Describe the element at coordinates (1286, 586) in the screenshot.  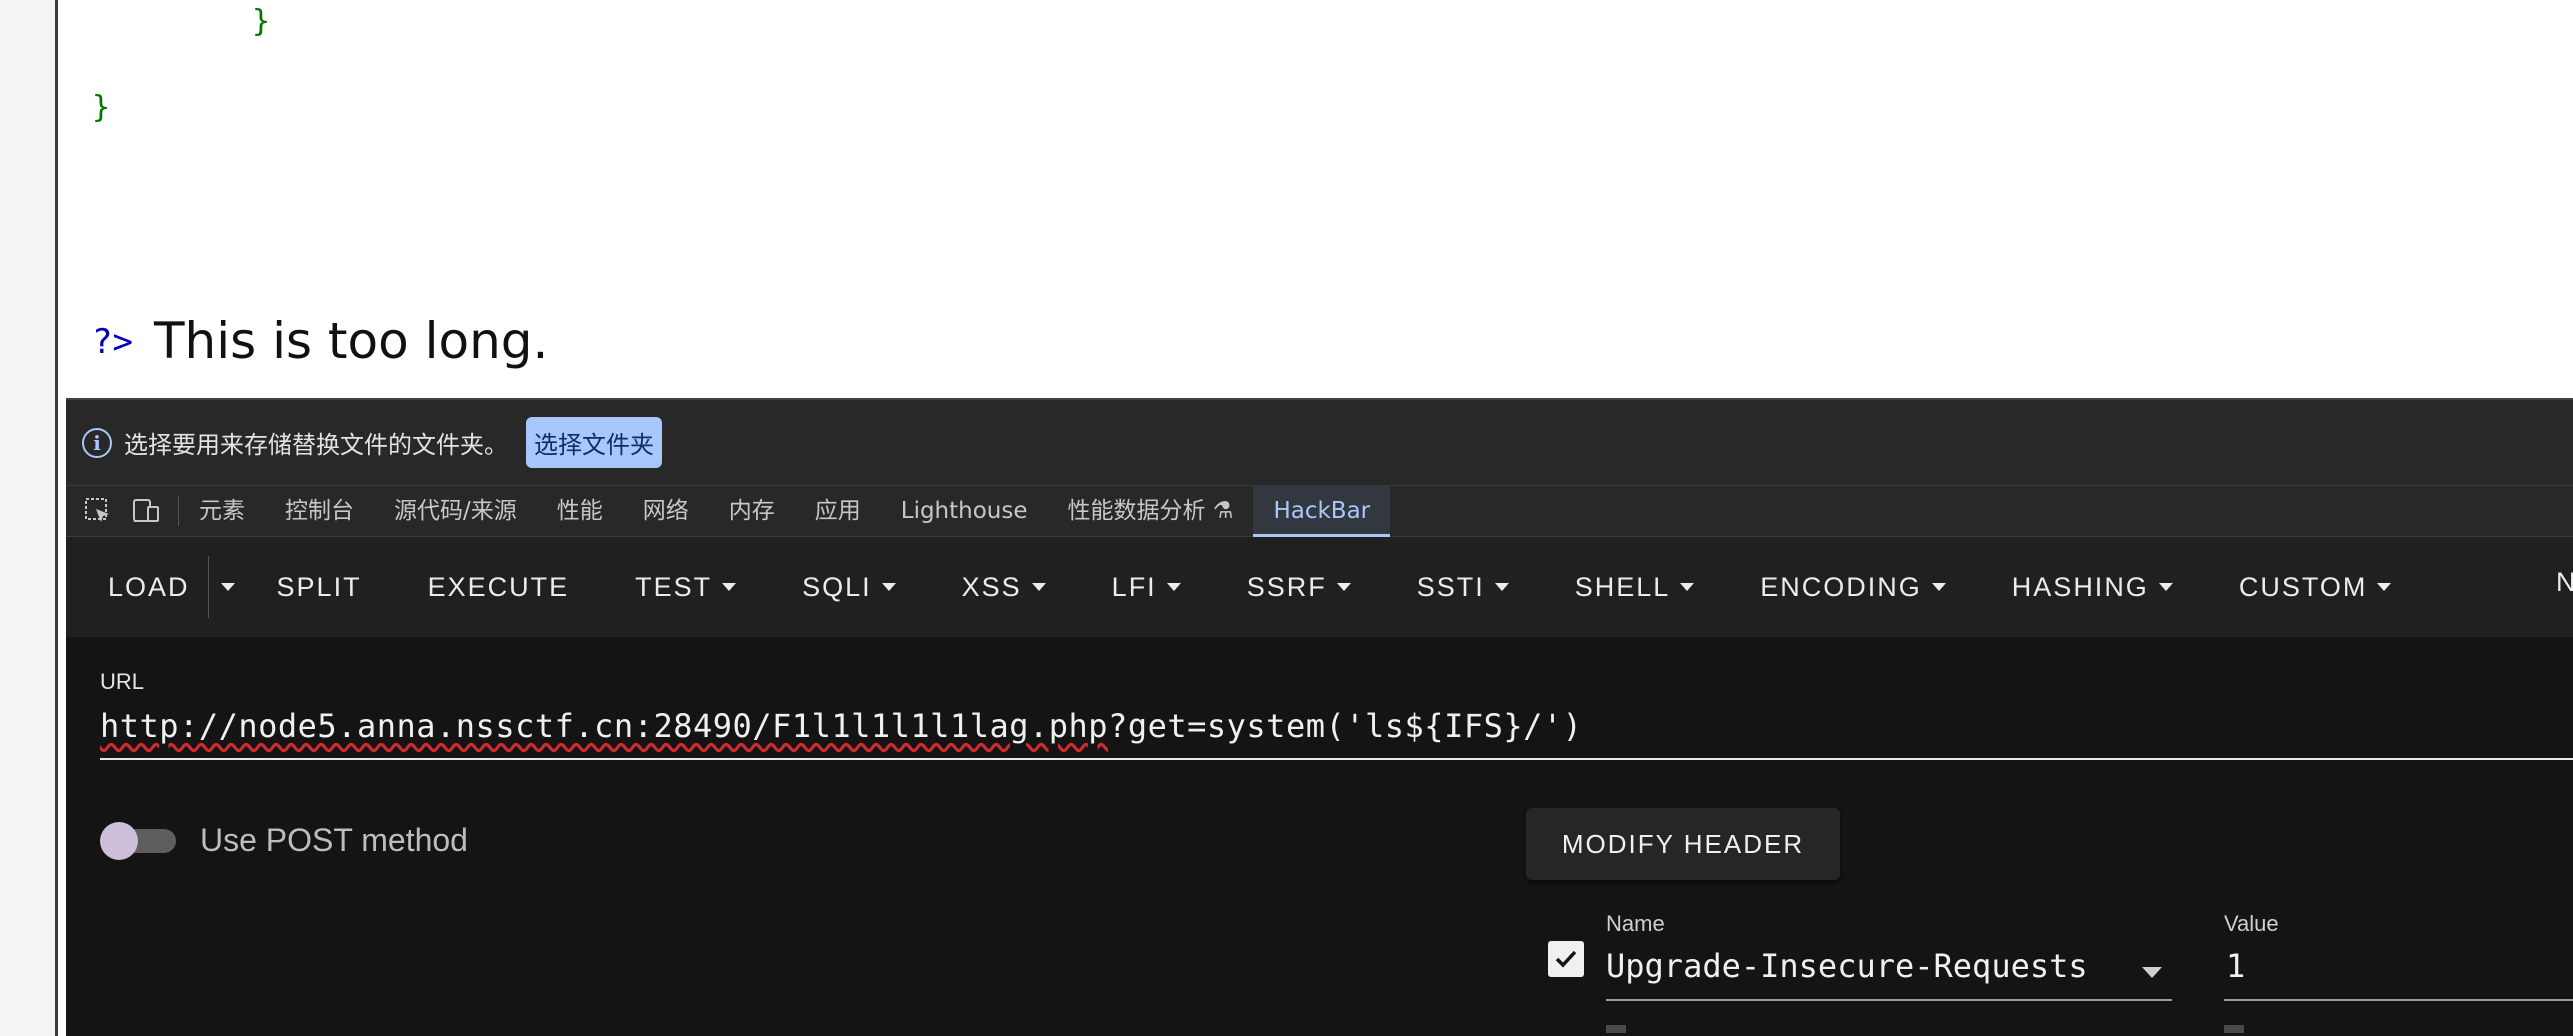
I see `ssrf-label: SSRF` at that location.